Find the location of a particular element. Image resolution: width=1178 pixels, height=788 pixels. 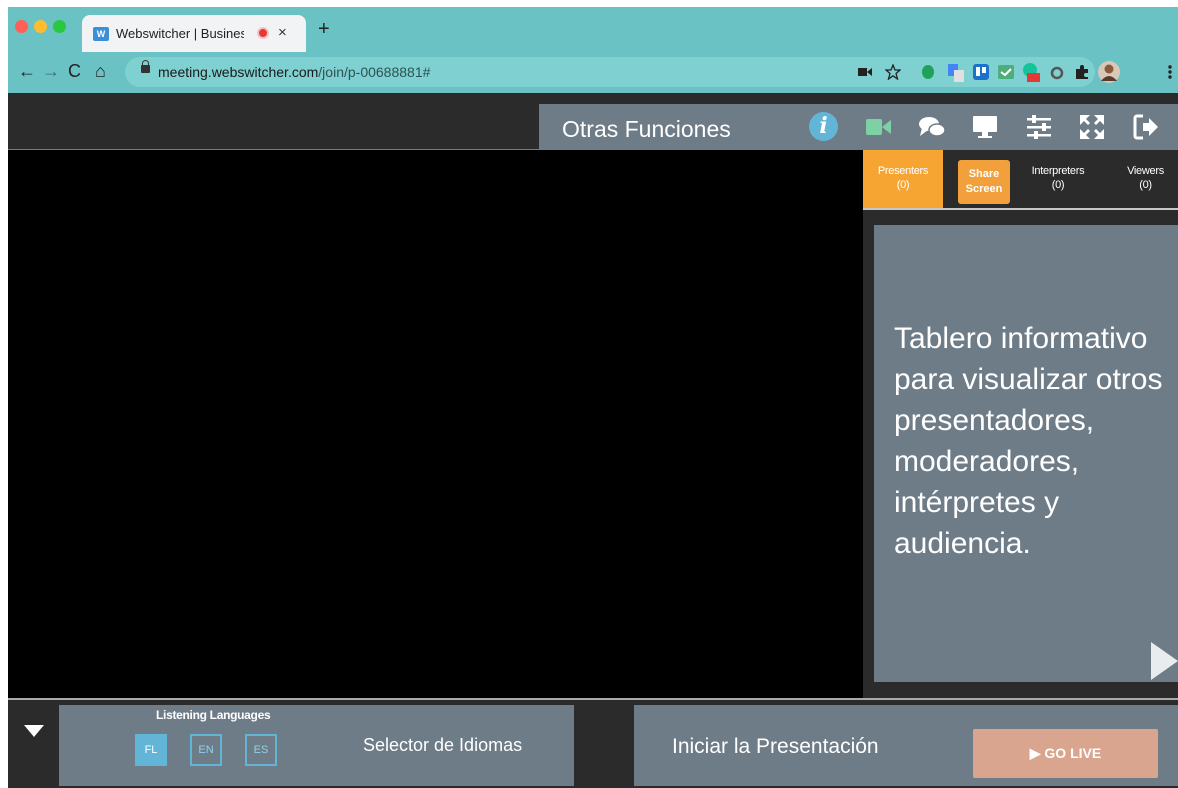

grammarly-extension-icon is located at coordinates (1031, 72).